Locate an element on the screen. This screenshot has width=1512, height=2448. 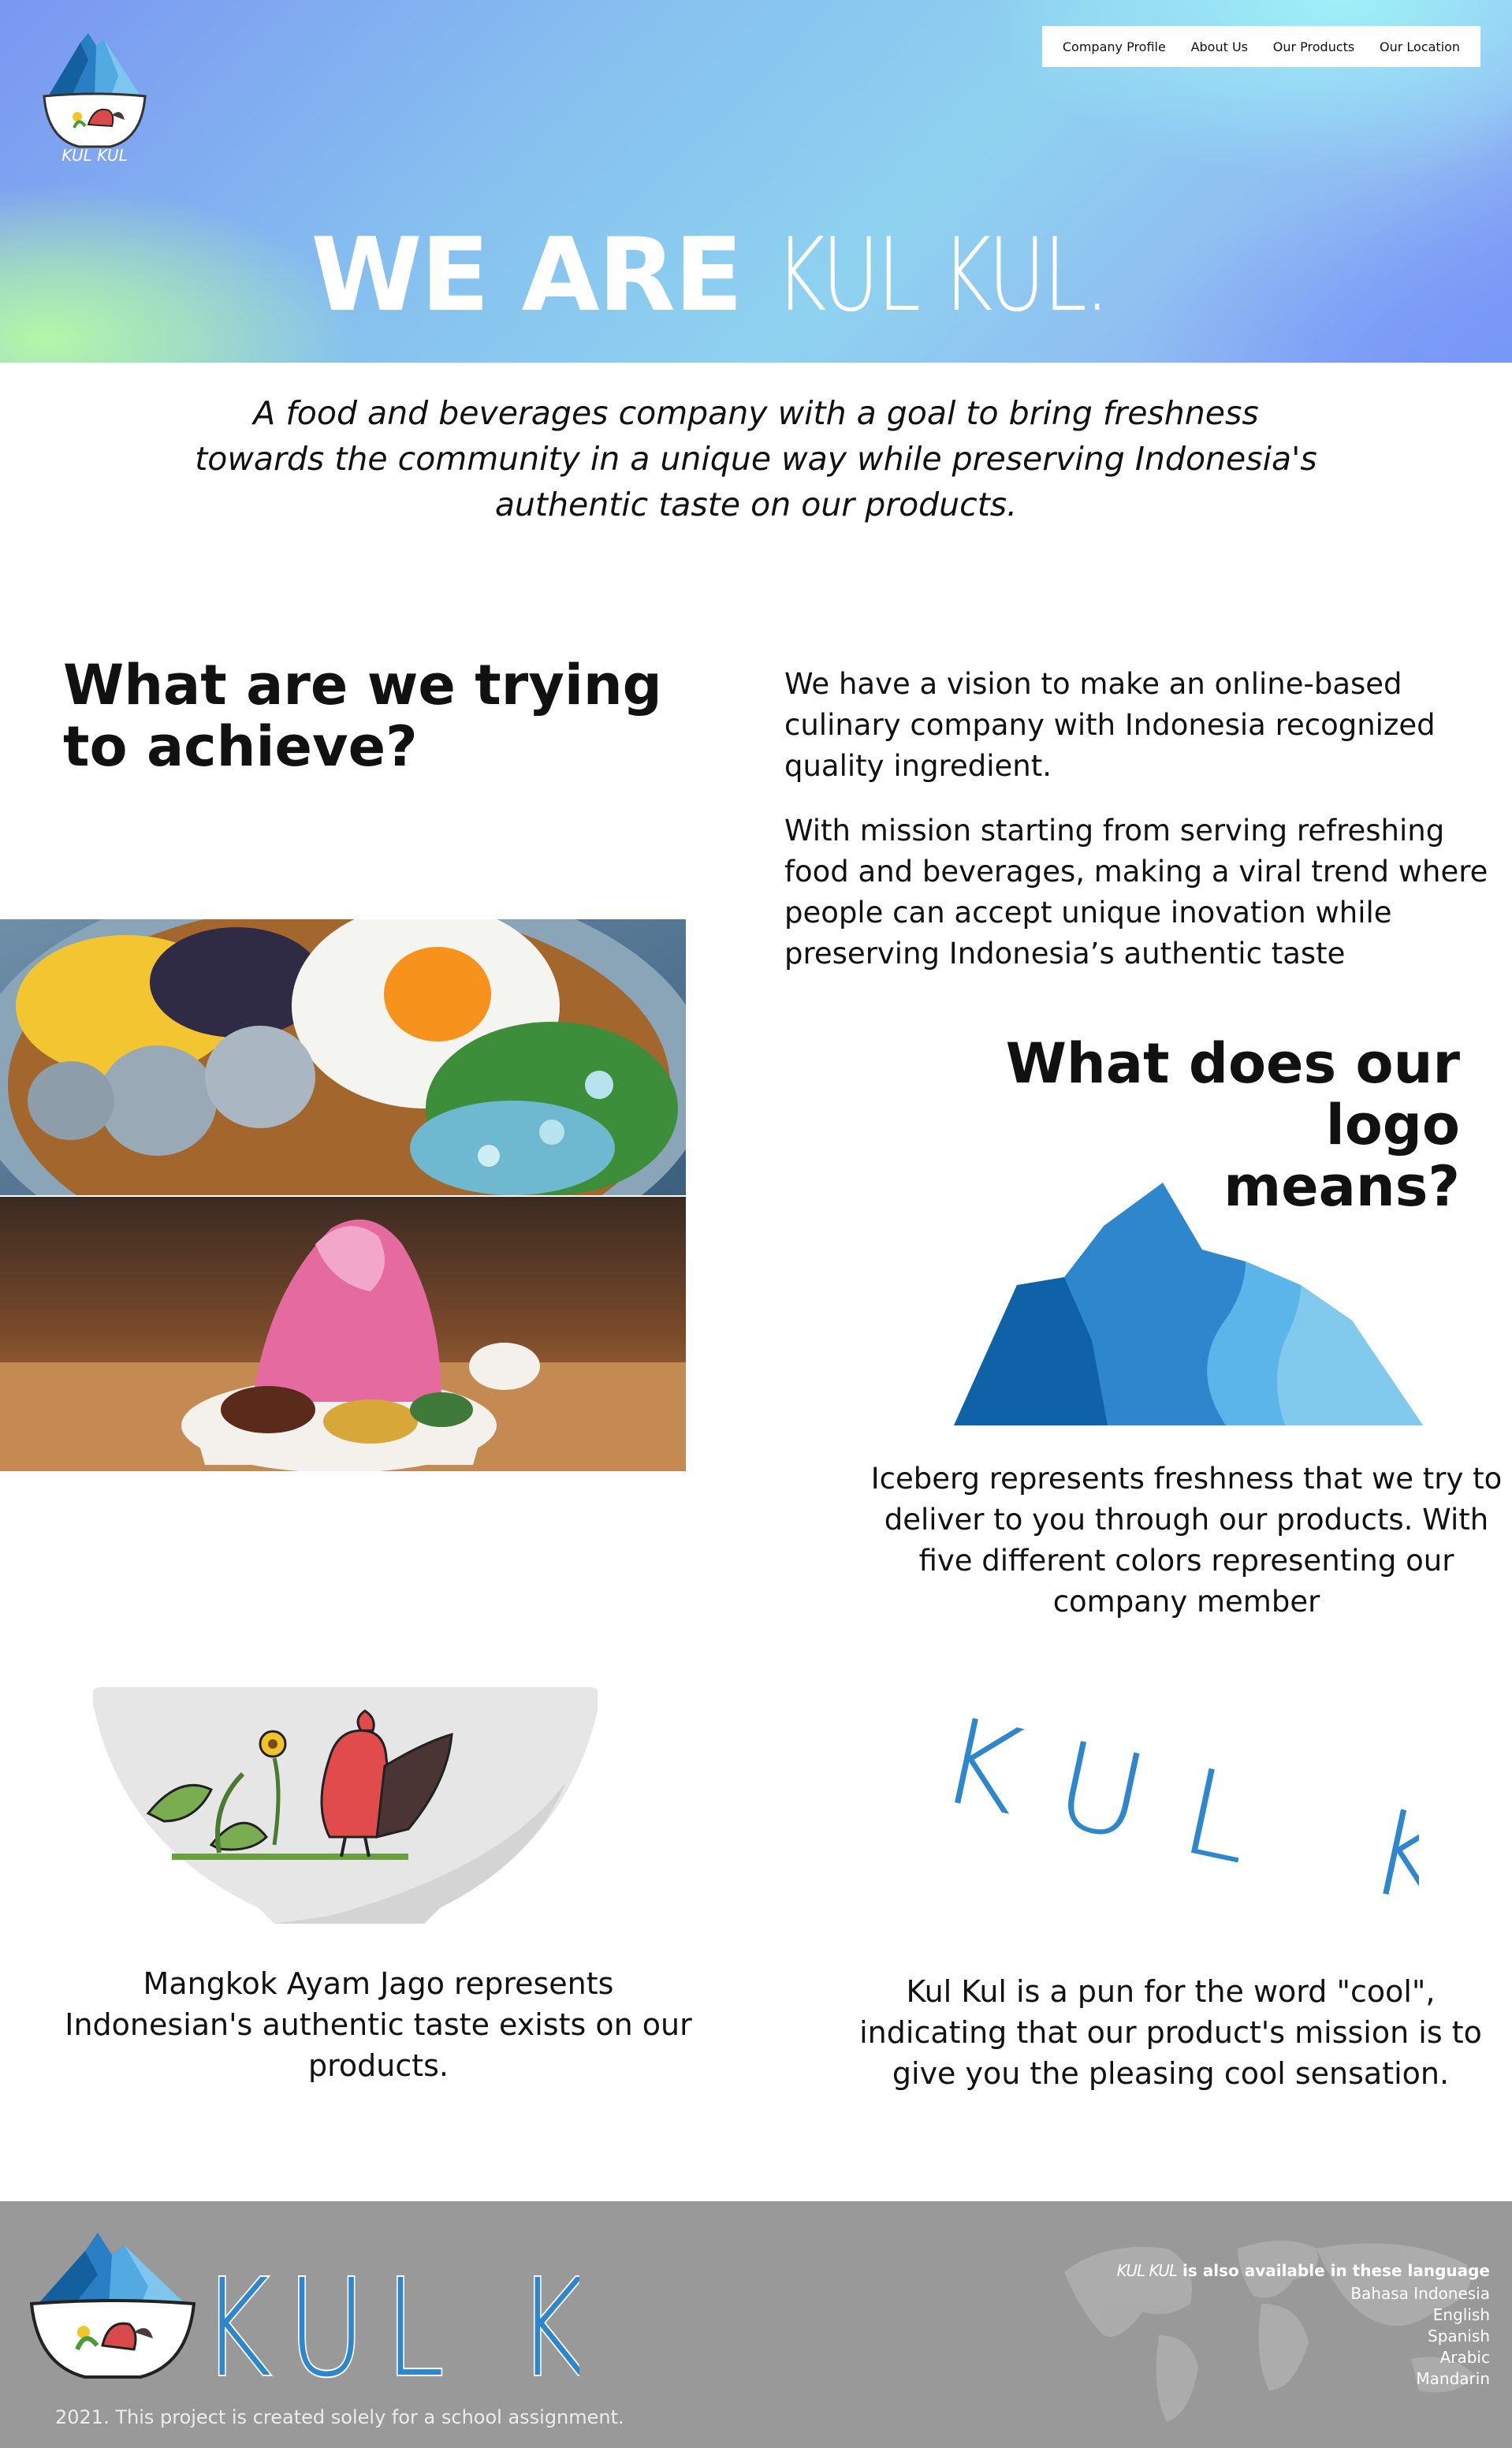
footer-brand-wordmark: KUL KUL is located at coordinates (390, 2319).